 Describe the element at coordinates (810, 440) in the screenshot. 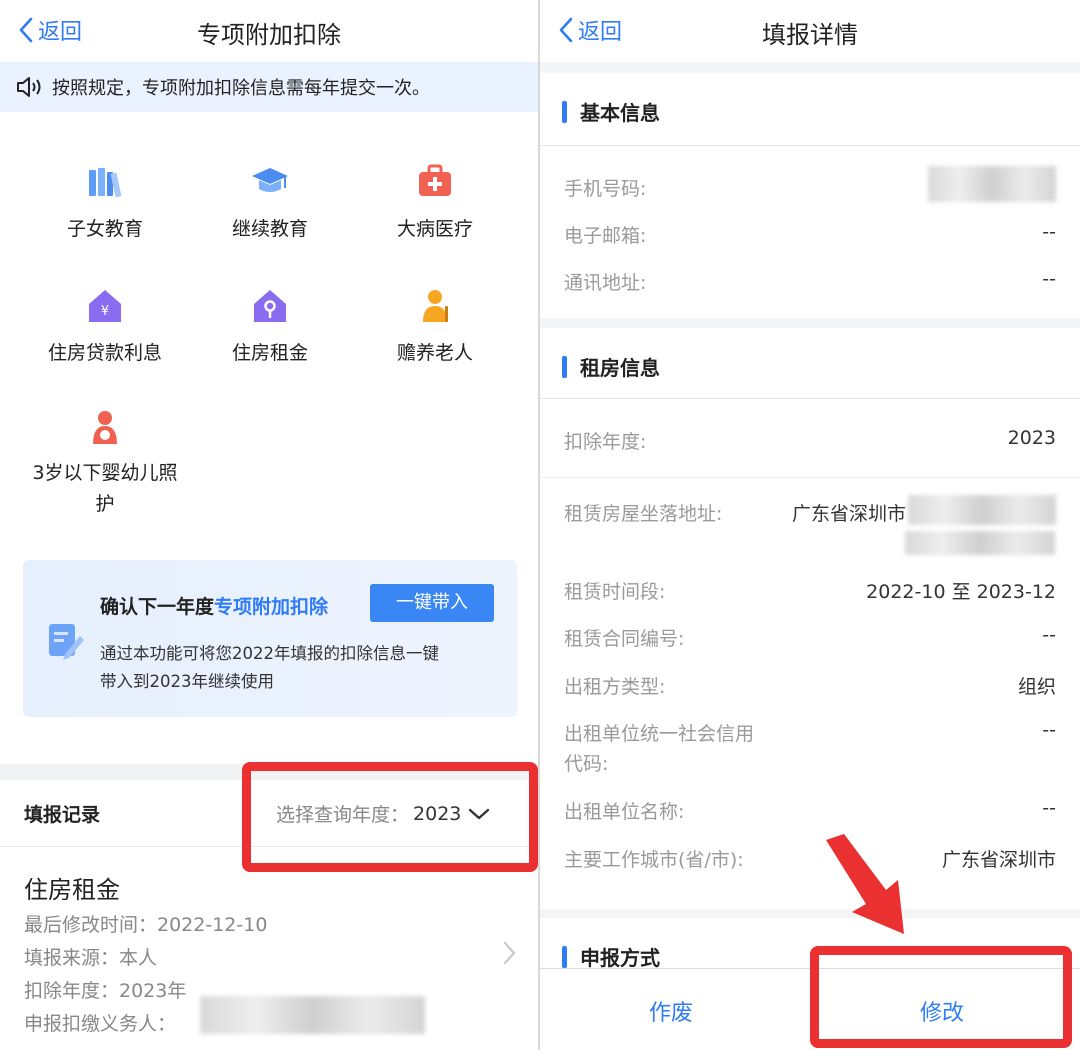

I see `deduction-year-row: 扣除年度: 2023` at that location.